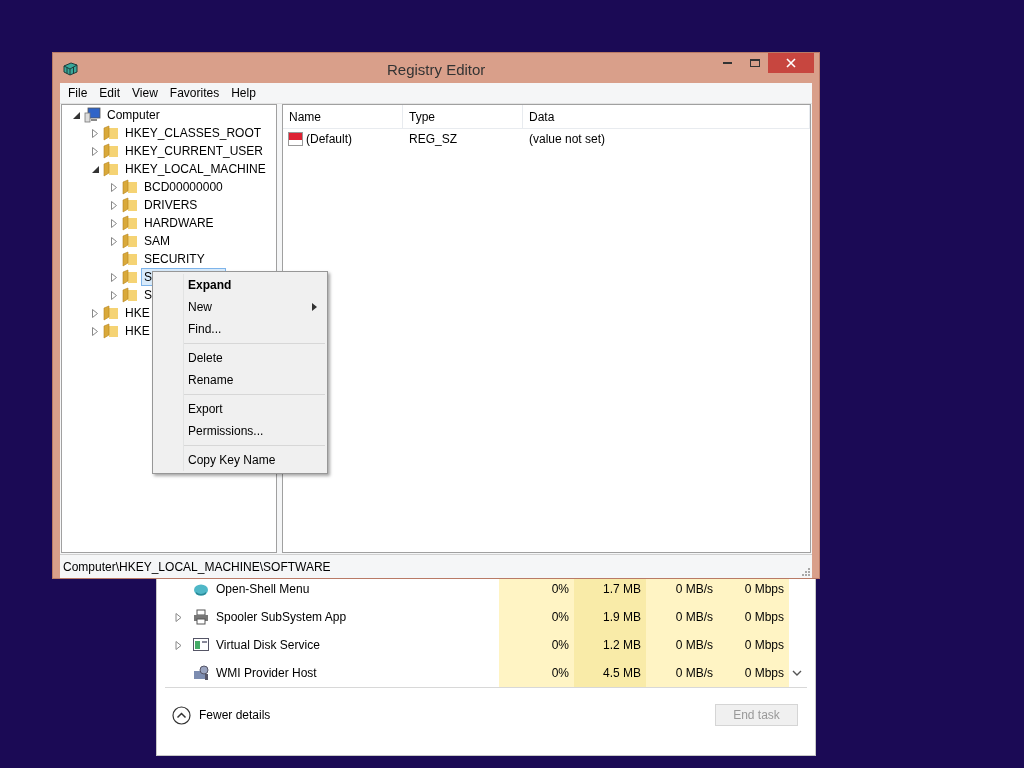  Describe the element at coordinates (610, 617) in the screenshot. I see `table-cell: 1.9 MB` at that location.